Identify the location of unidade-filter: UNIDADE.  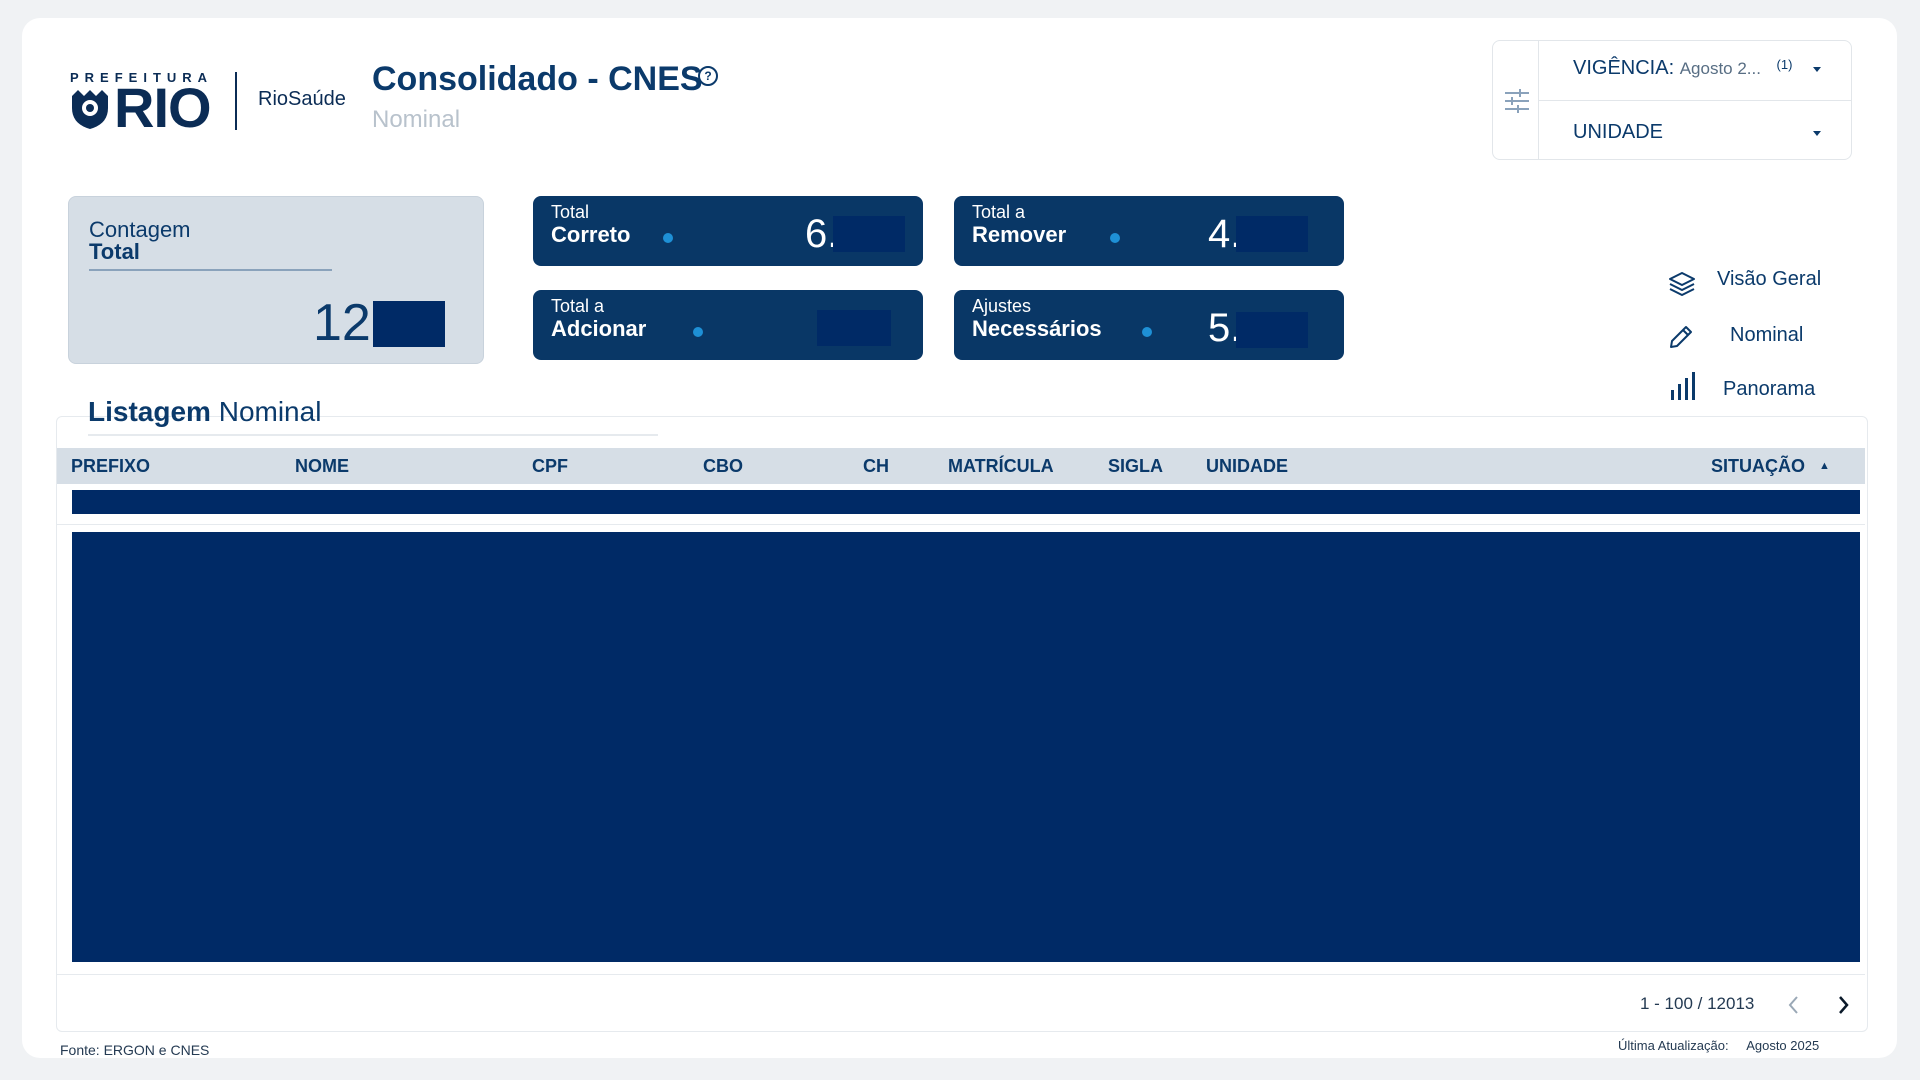
(1618, 132).